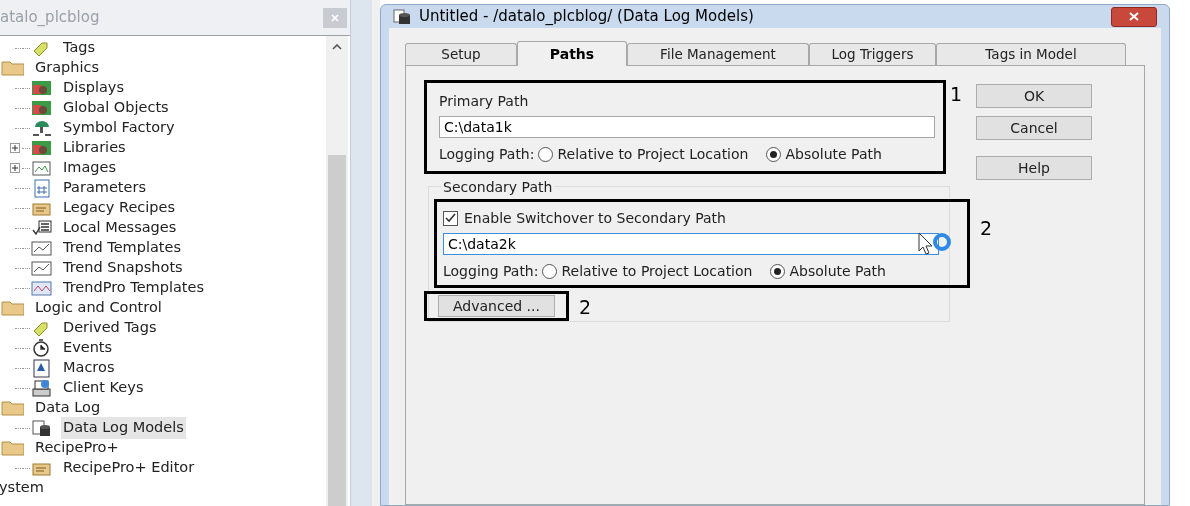 The height and width of the screenshot is (506, 1190). What do you see at coordinates (956, 94) in the screenshot?
I see `annotation-number: 1` at bounding box center [956, 94].